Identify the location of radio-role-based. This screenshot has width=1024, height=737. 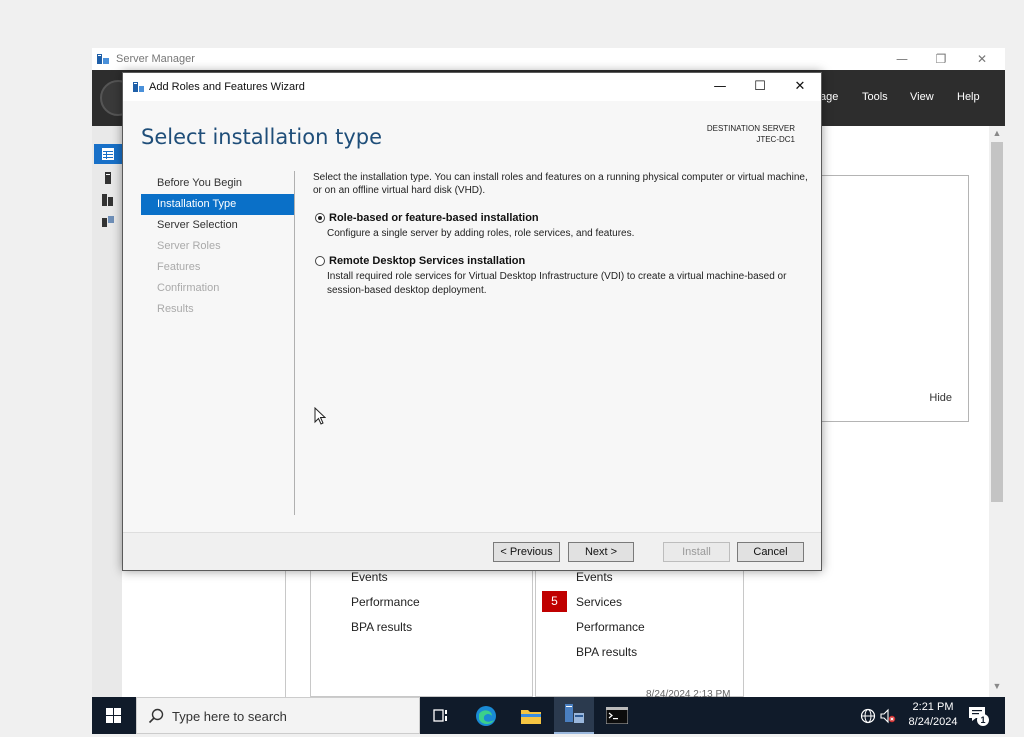
(320, 218).